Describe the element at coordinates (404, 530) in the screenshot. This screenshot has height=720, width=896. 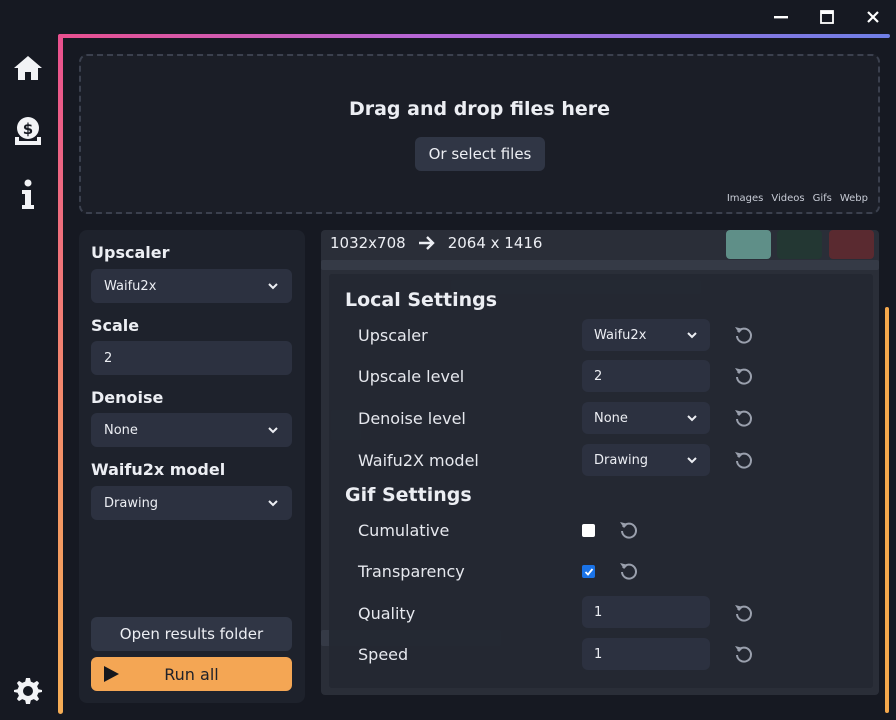
I see `cumulative-label: Cumulative` at that location.